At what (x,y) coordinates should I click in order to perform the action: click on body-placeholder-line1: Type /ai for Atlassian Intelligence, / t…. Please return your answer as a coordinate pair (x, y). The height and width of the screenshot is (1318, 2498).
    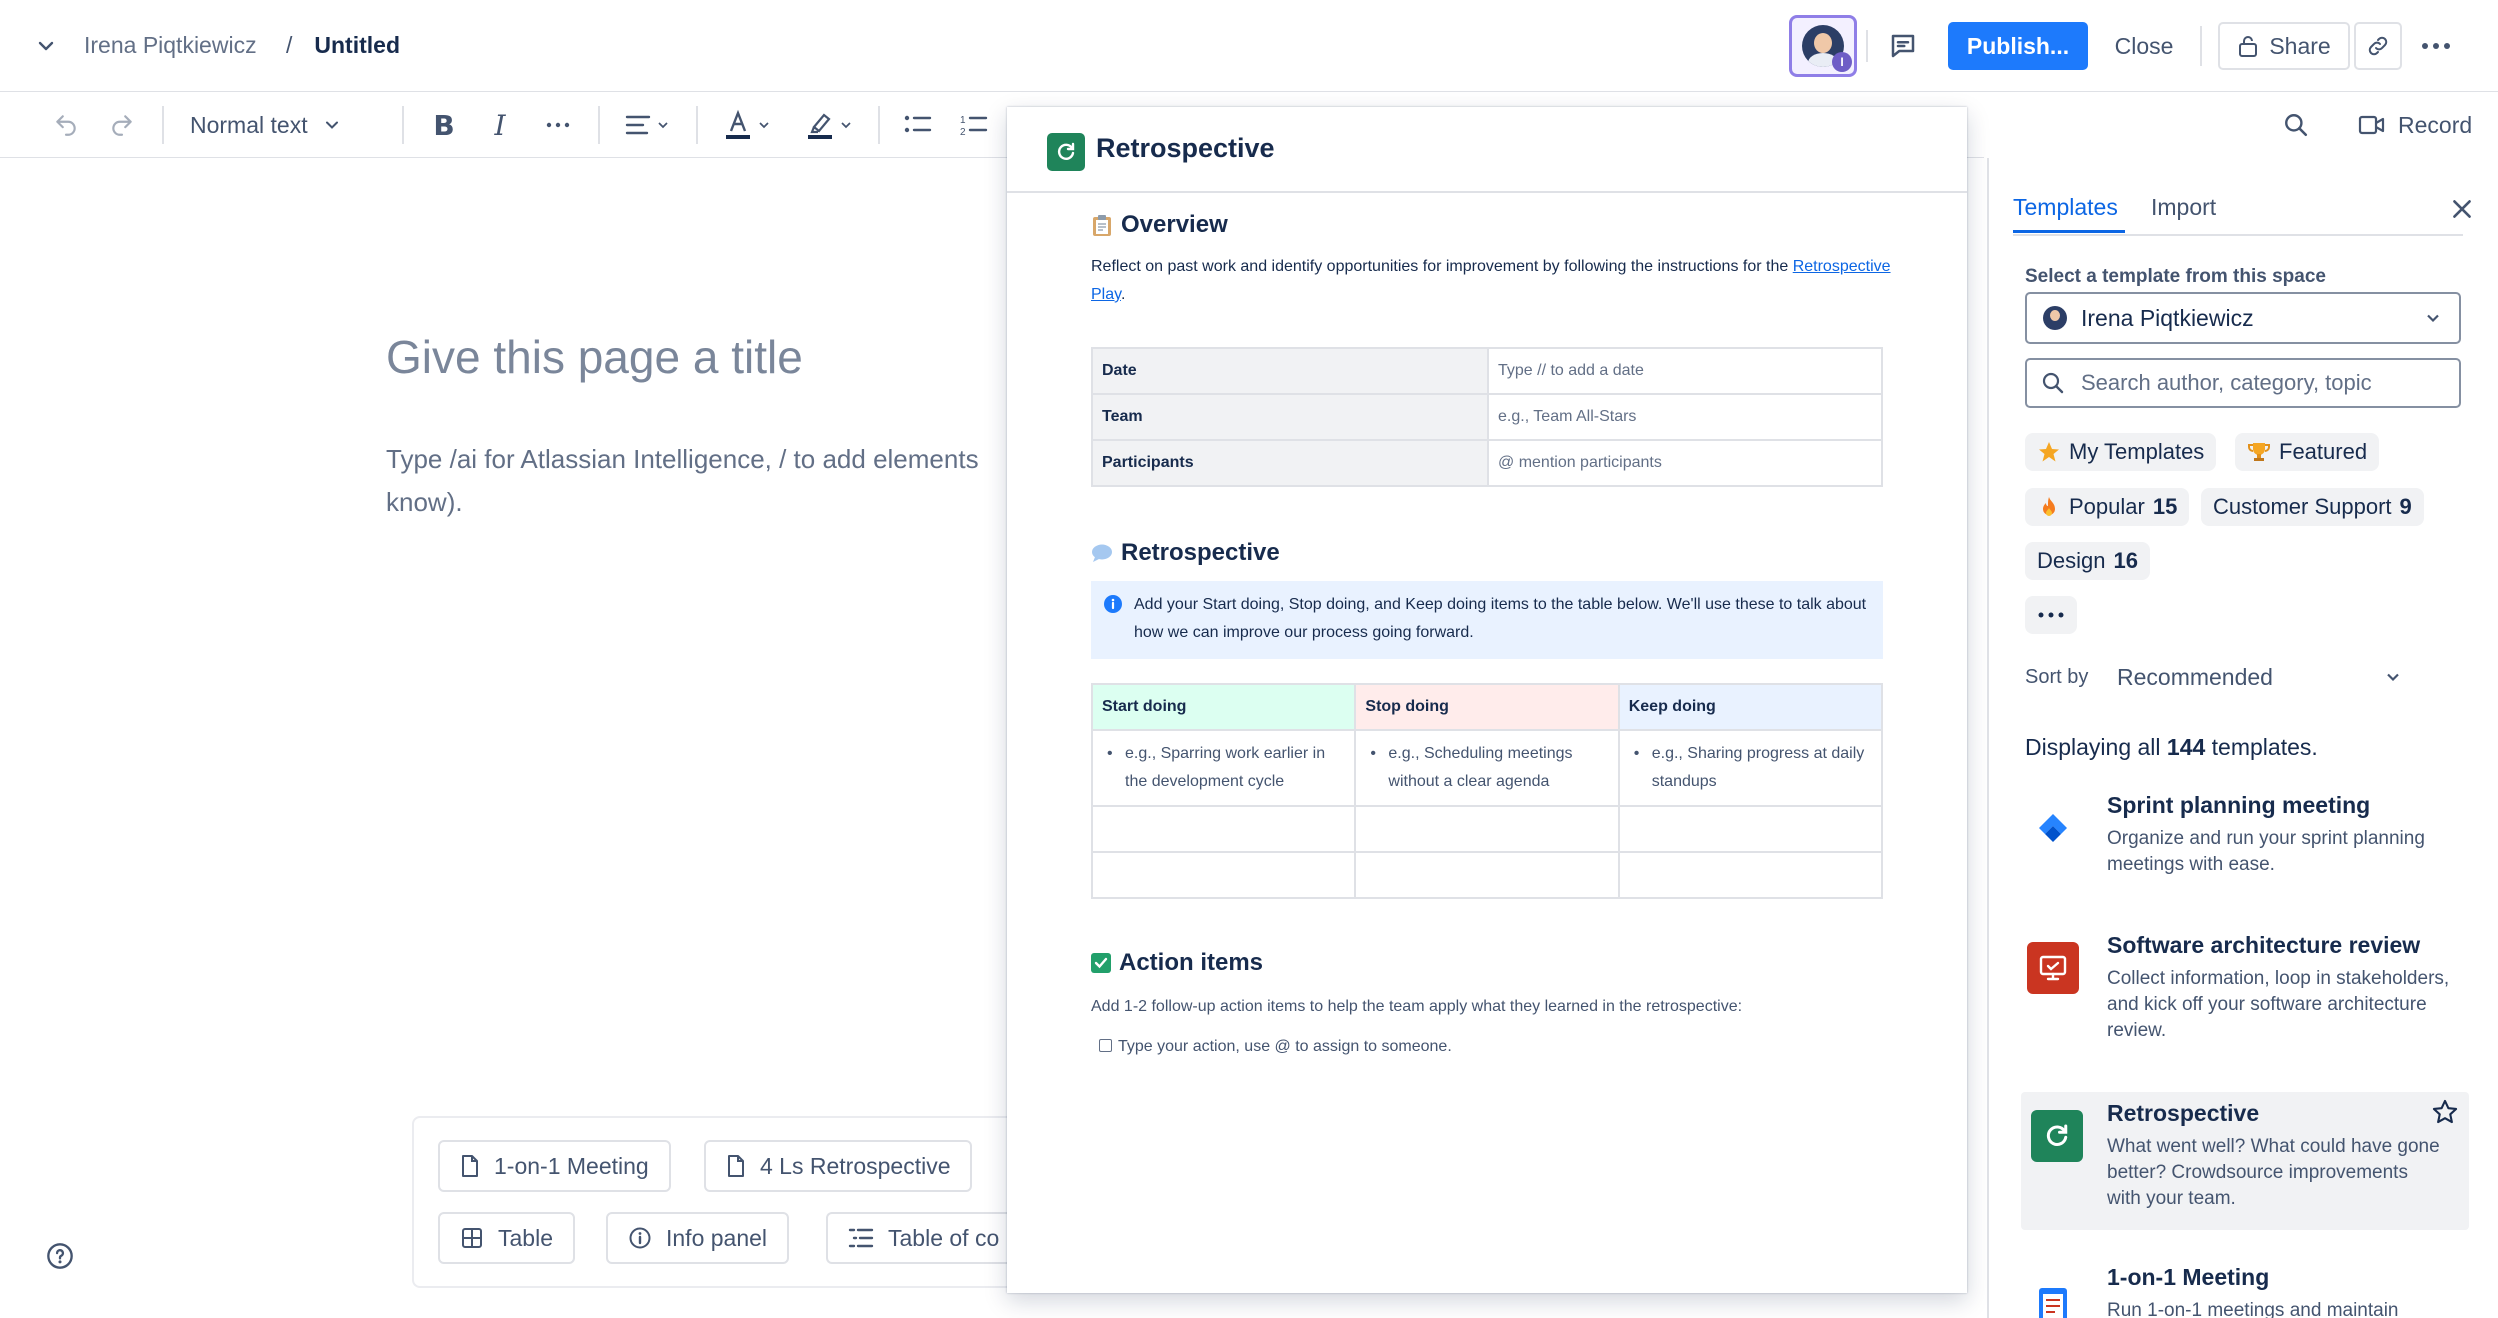
    Looking at the image, I should click on (682, 459).